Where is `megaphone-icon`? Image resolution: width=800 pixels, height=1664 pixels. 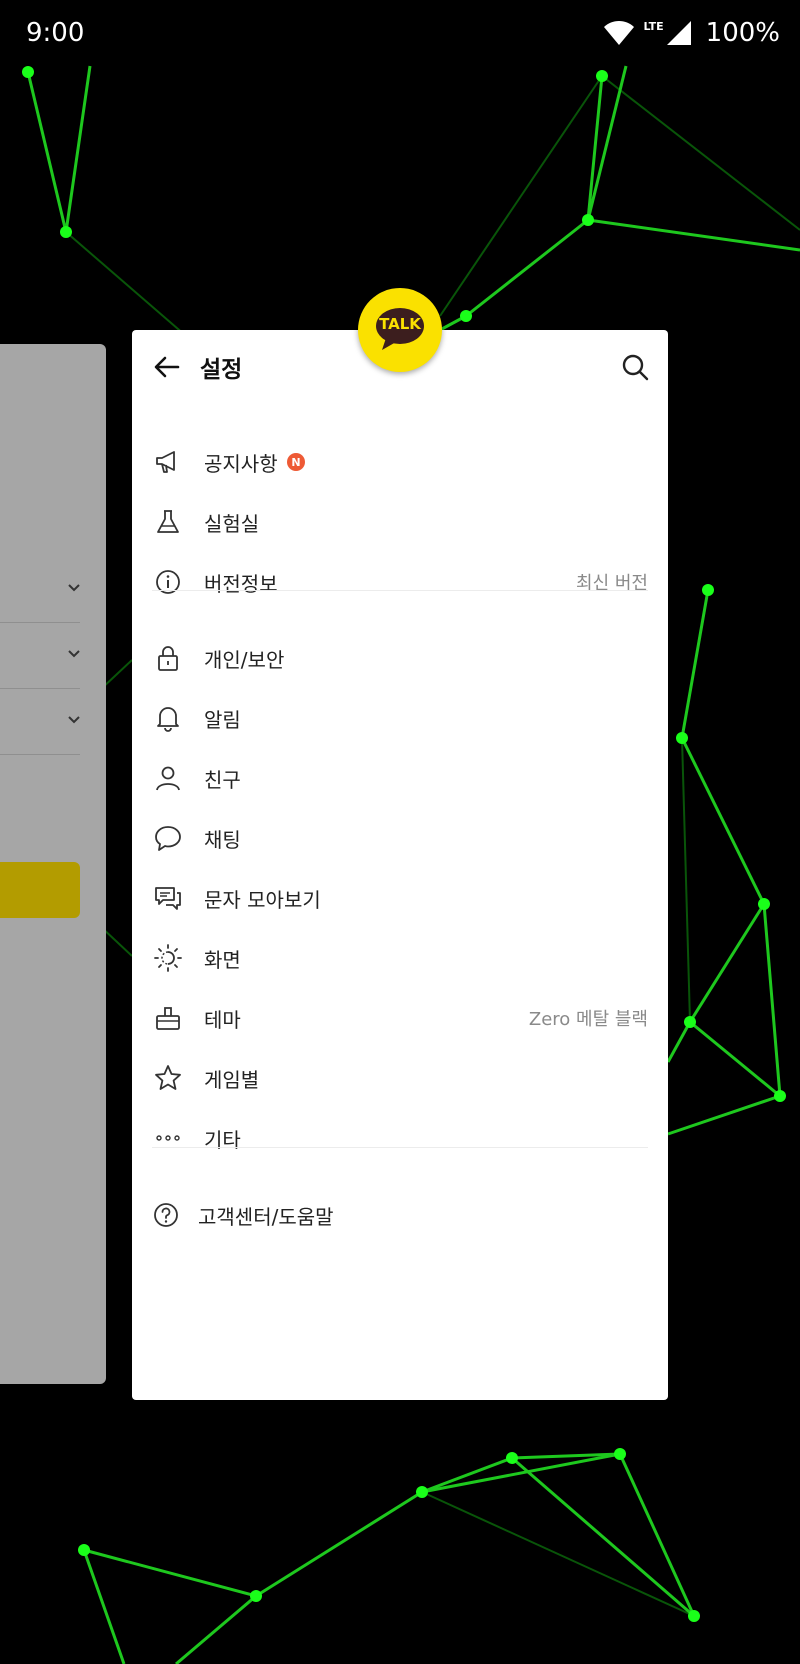 megaphone-icon is located at coordinates (168, 462).